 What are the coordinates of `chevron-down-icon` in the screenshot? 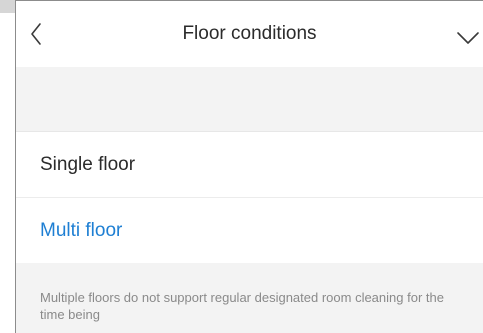 It's located at (468, 38).